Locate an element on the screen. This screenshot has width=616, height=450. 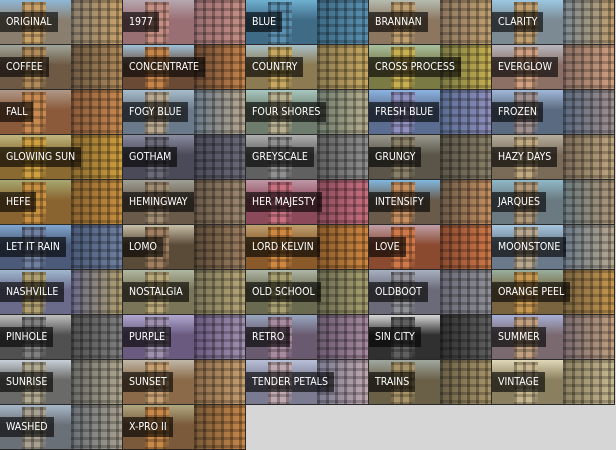
filter-tile-x-pro-ii: X-PRO II is located at coordinates (184, 427).